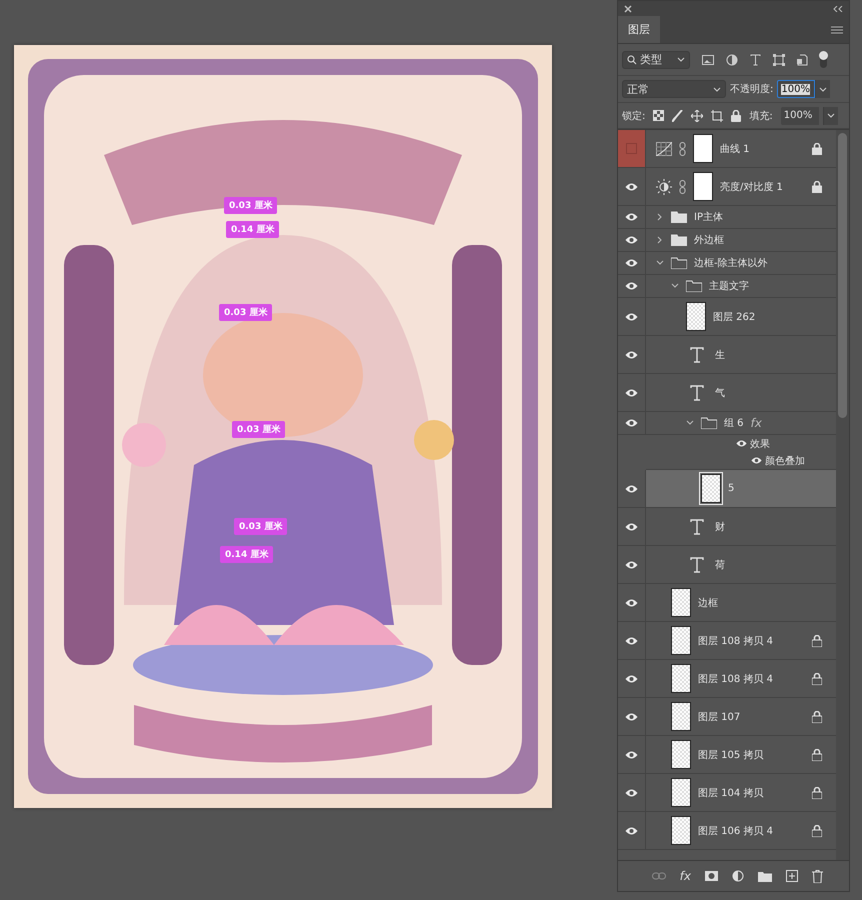  What do you see at coordinates (779, 60) in the screenshot?
I see `shape-filter-icon` at bounding box center [779, 60].